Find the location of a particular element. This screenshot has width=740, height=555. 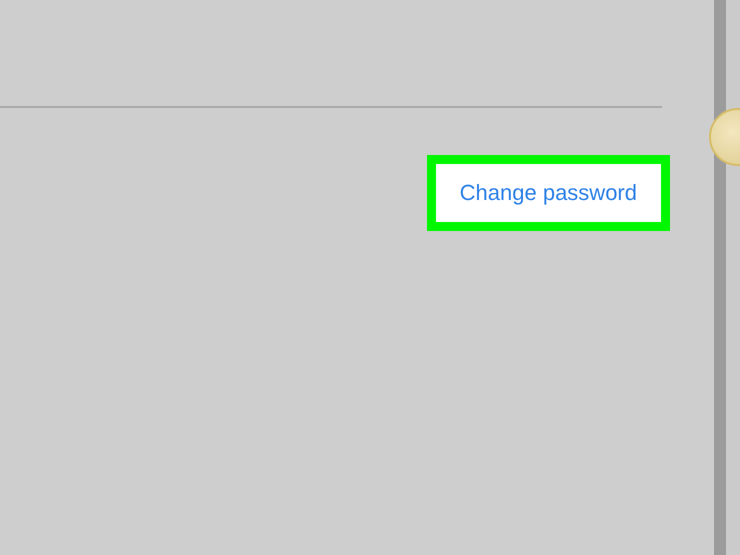

change-password-link: Change password is located at coordinates (548, 193).